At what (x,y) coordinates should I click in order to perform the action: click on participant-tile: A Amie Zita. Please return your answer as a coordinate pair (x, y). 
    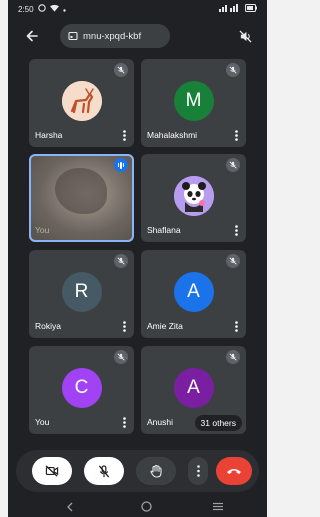
    Looking at the image, I should click on (193, 294).